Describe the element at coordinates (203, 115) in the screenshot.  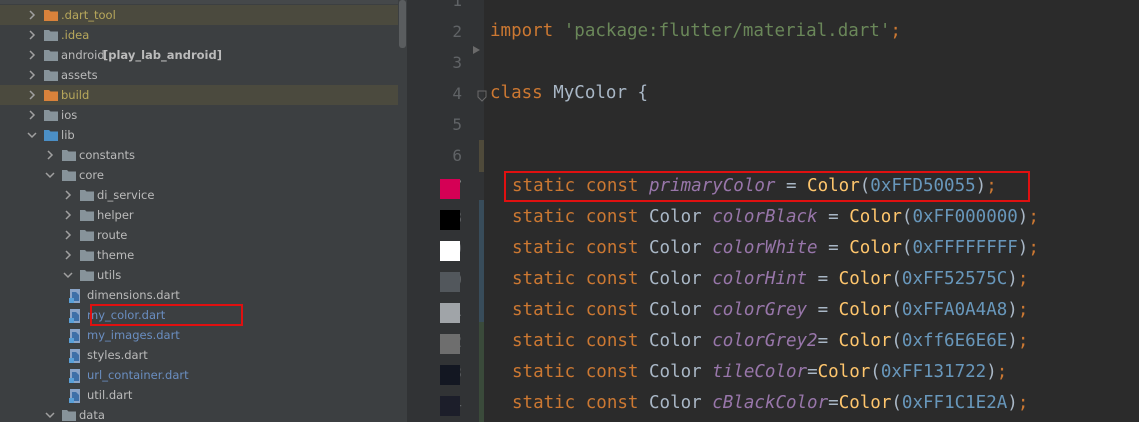
I see `tree-item-ios: ios` at that location.